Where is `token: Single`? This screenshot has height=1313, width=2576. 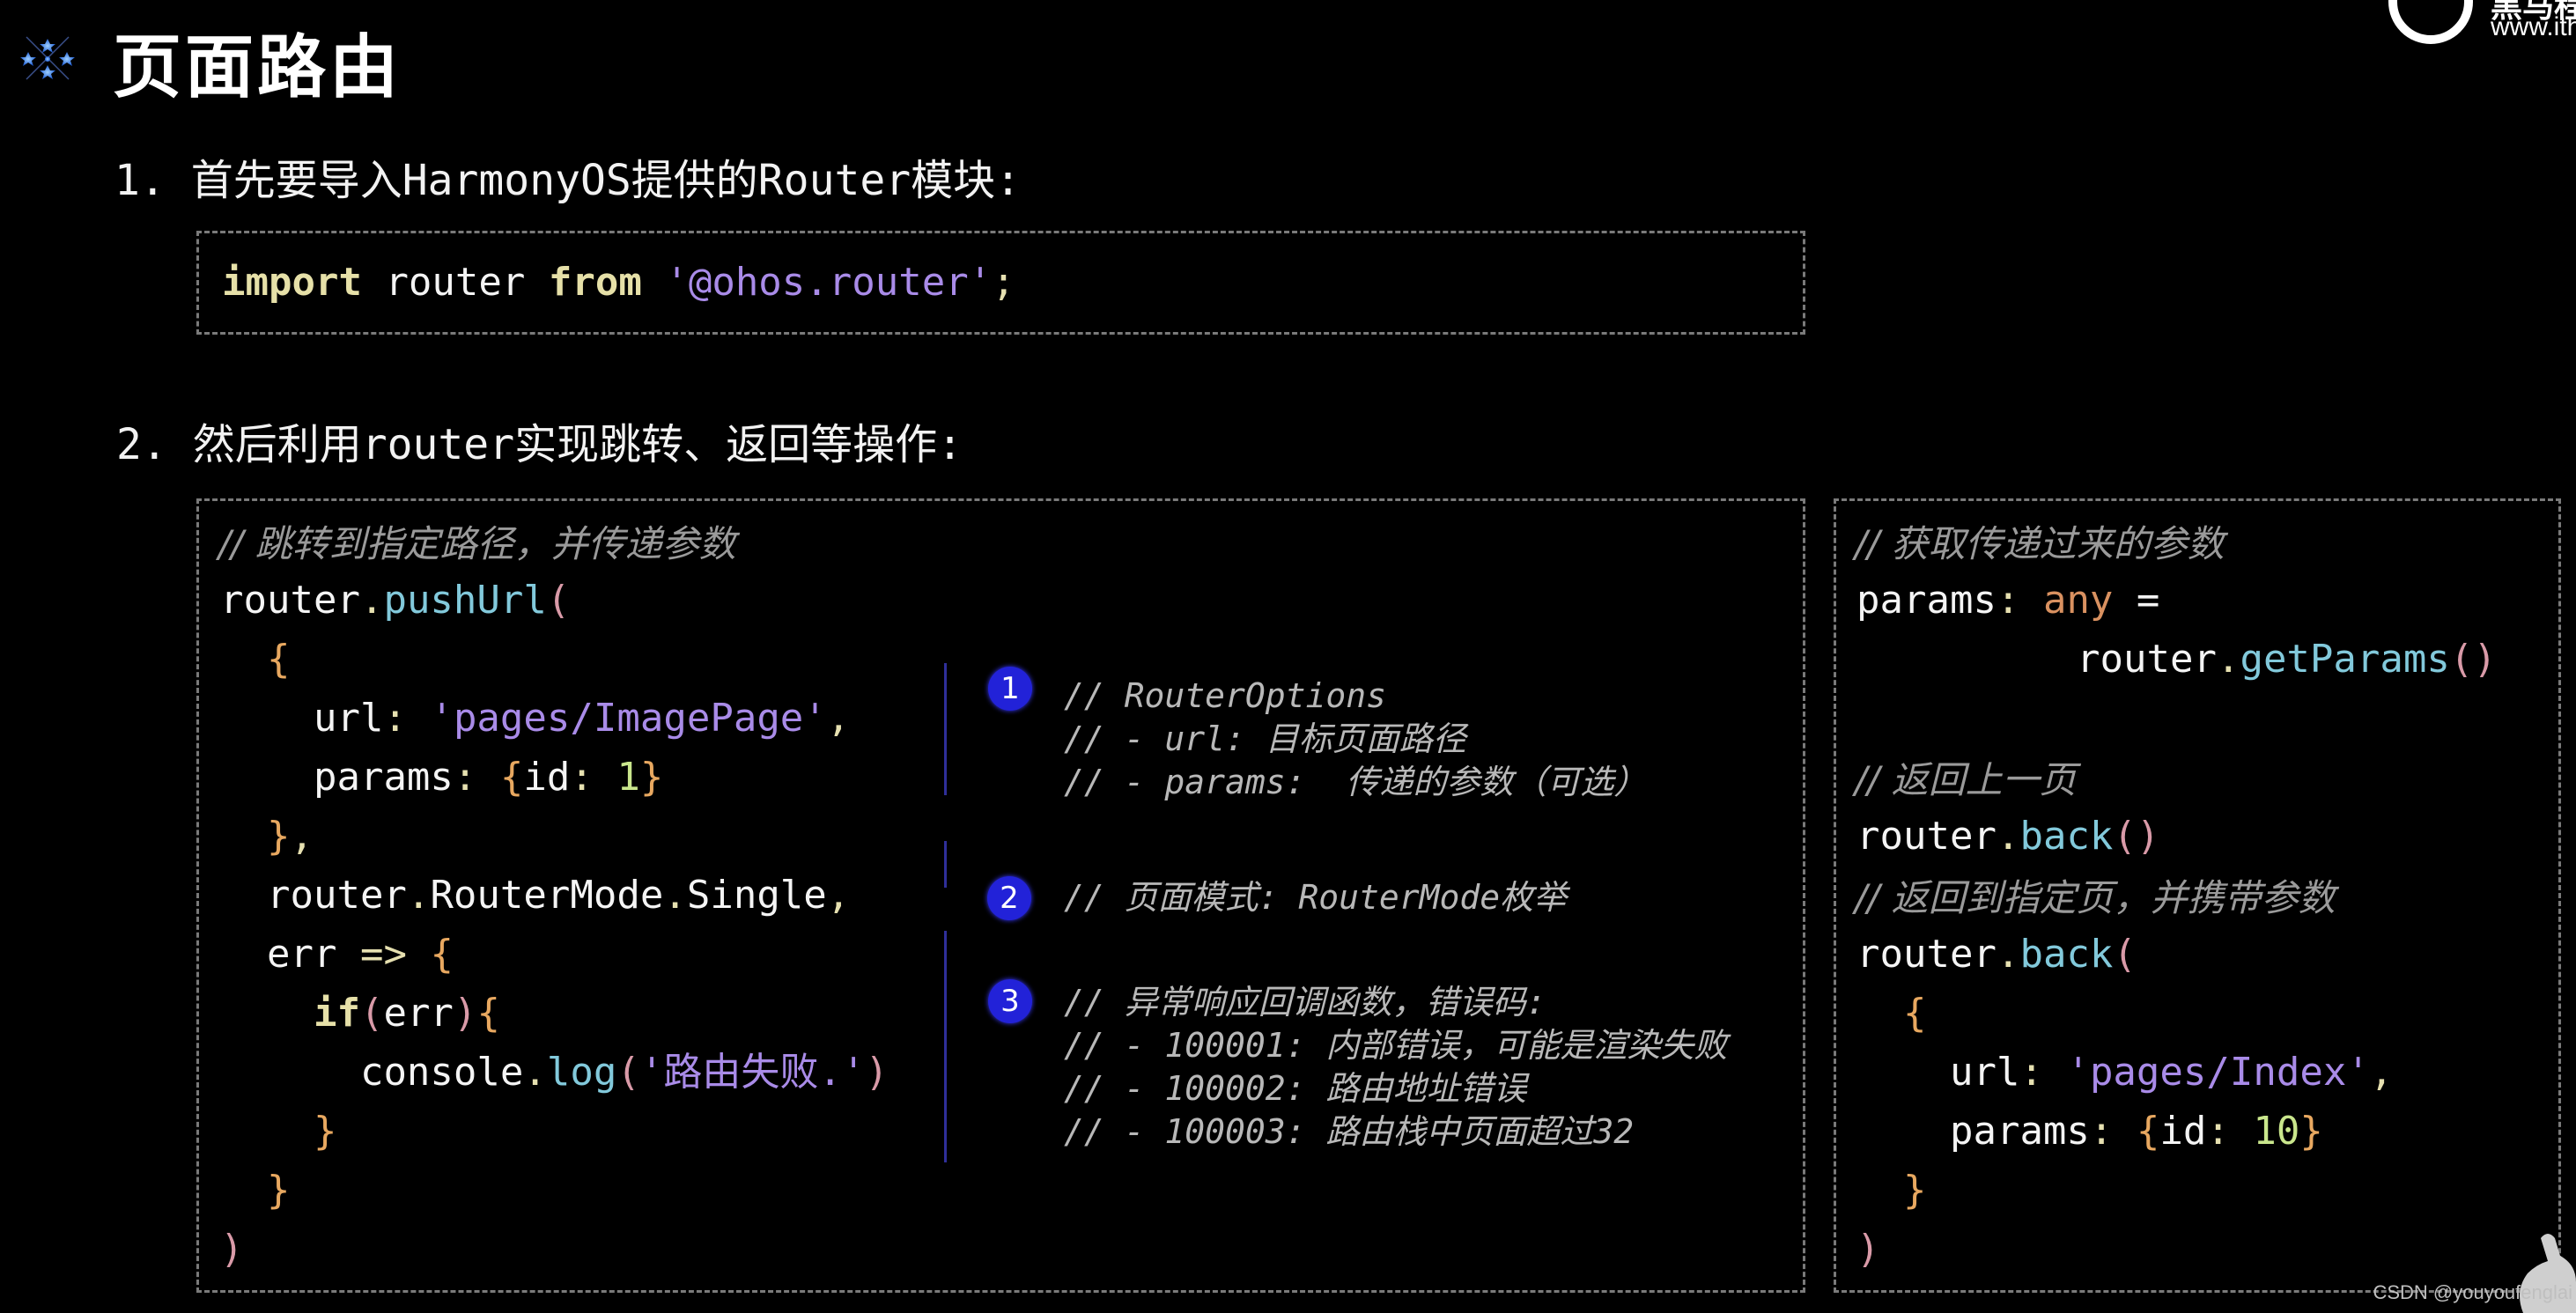
token: Single is located at coordinates (756, 895).